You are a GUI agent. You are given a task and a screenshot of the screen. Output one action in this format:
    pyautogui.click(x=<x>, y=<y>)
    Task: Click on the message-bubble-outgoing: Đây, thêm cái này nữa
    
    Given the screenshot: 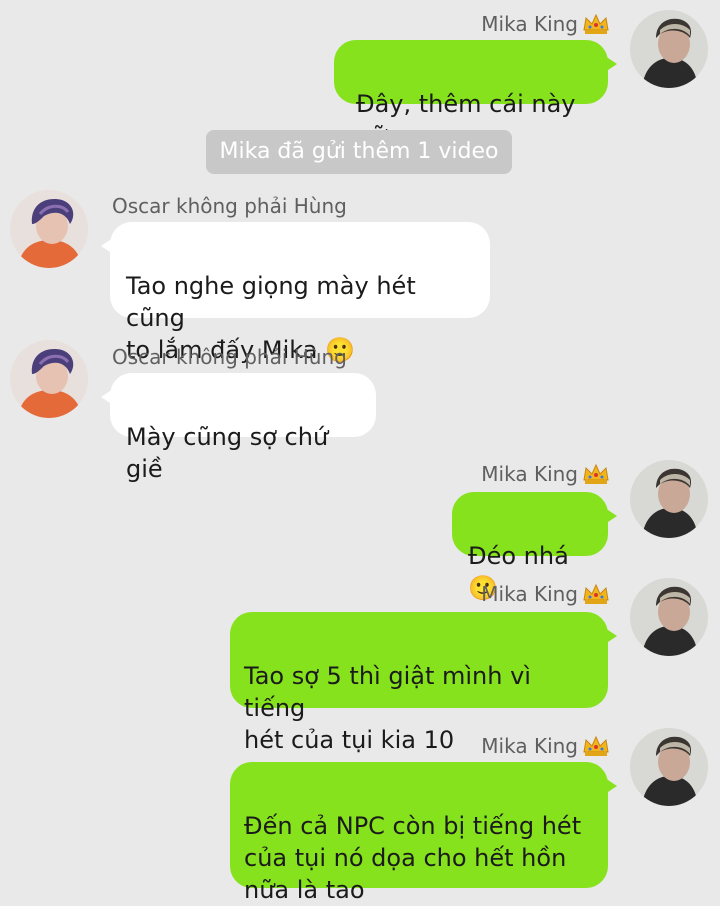 What is the action you would take?
    pyautogui.click(x=475, y=95)
    